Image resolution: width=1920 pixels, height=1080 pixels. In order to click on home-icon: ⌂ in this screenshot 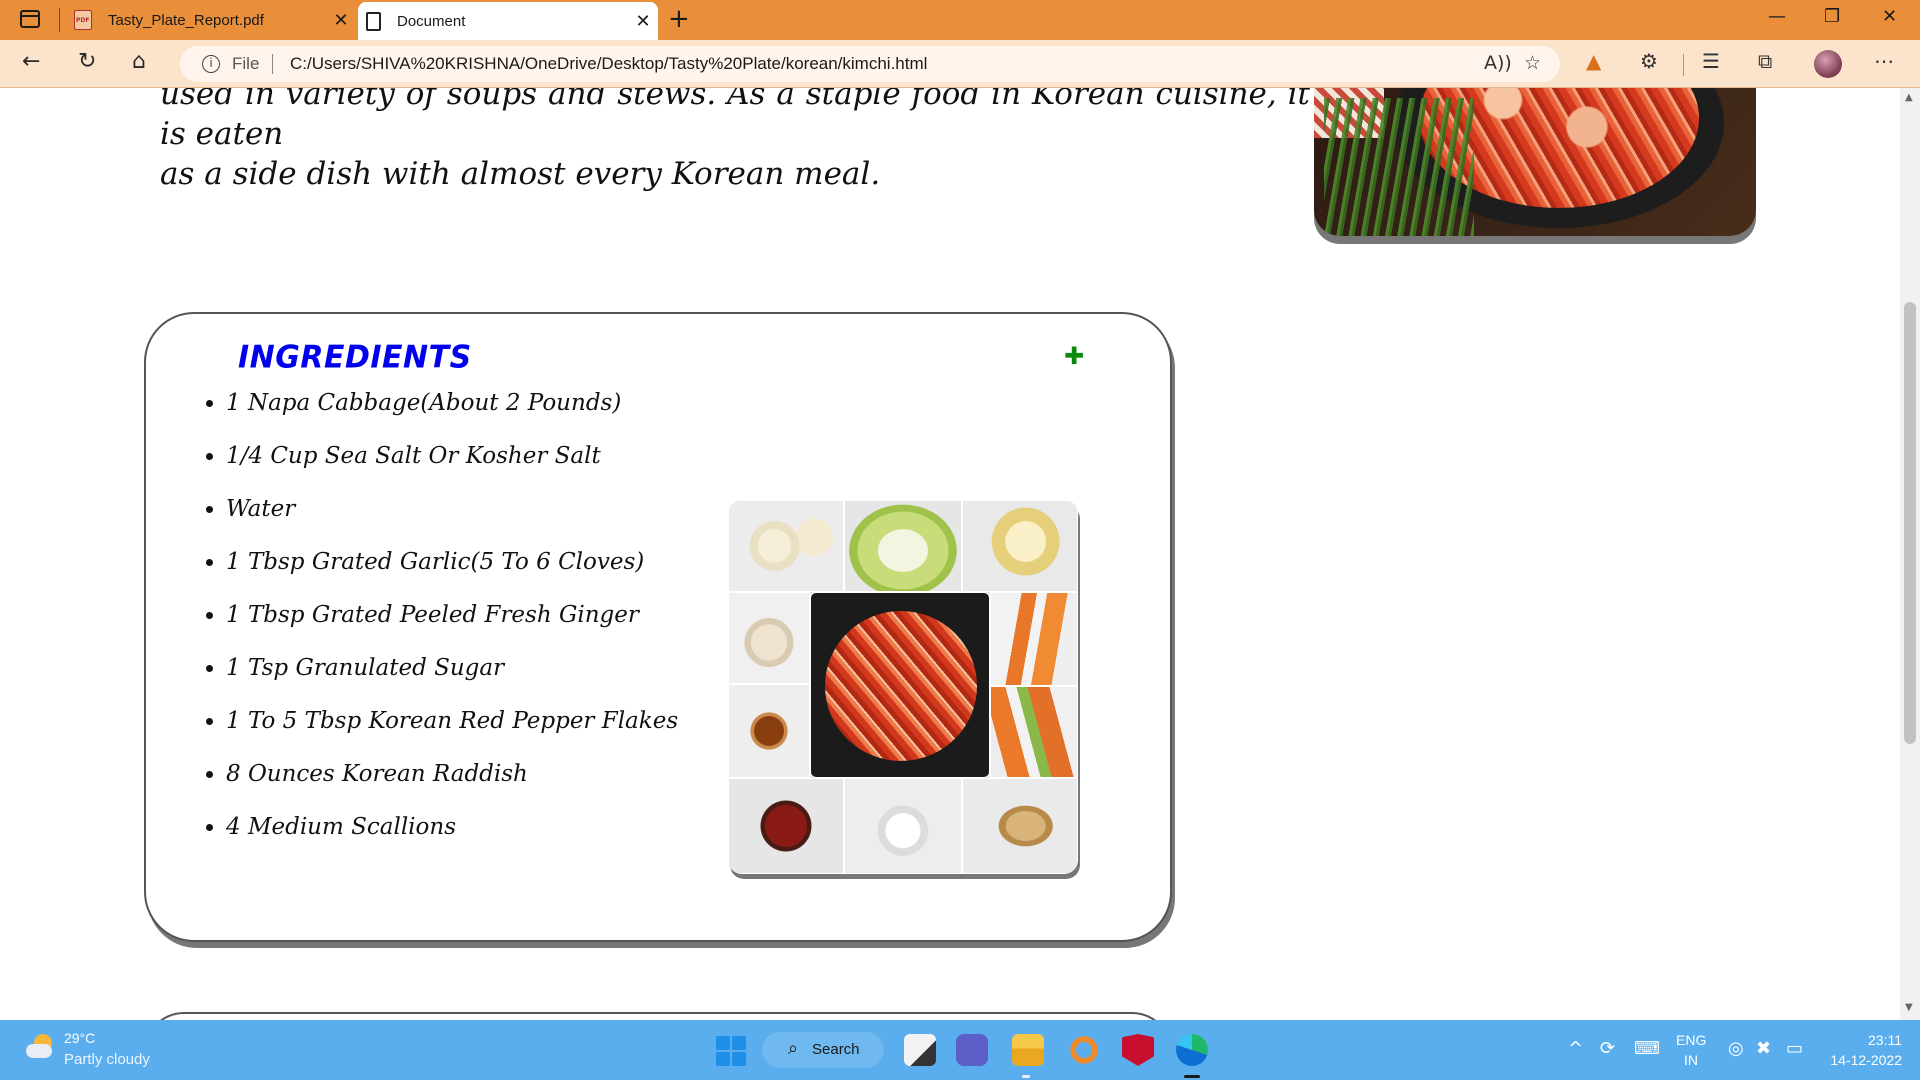, I will do `click(139, 61)`.